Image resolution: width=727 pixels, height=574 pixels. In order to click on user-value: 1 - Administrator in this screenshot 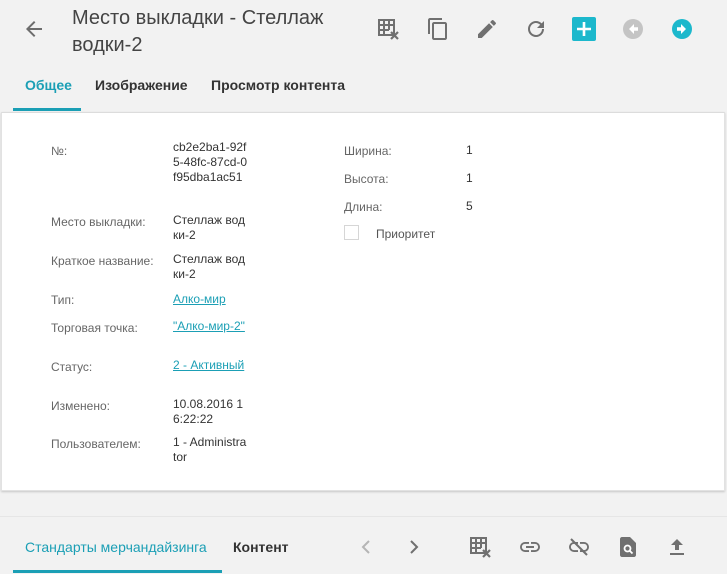, I will do `click(210, 449)`.